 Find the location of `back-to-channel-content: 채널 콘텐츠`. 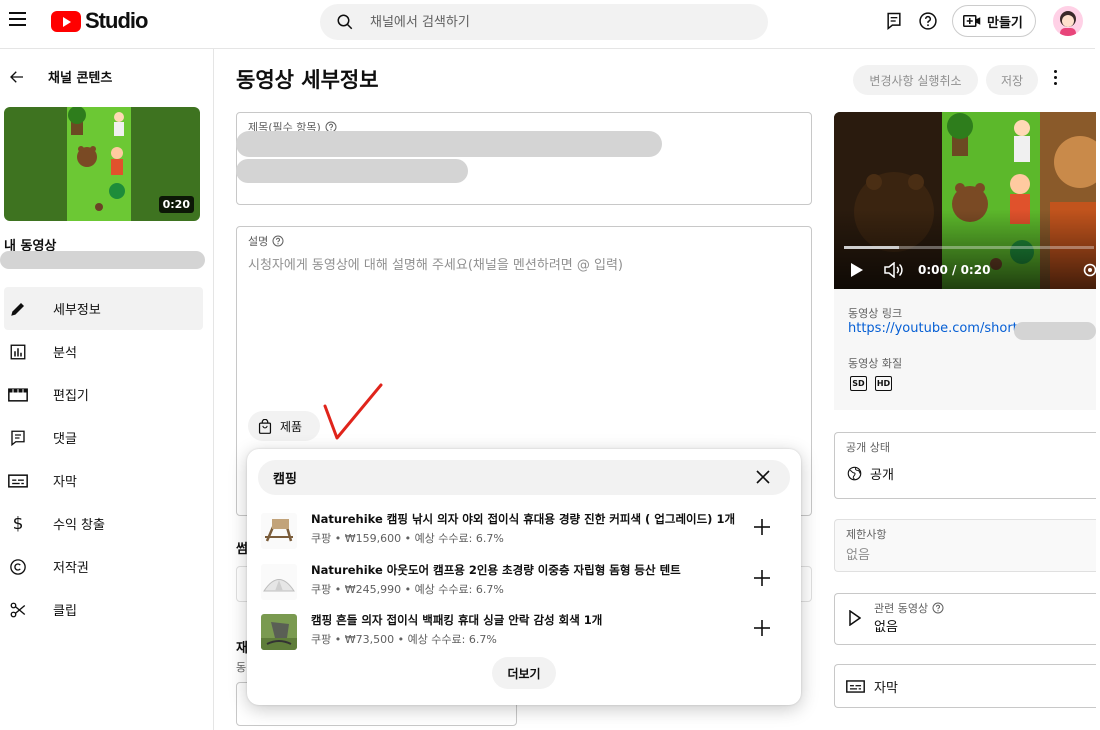

back-to-channel-content: 채널 콘텐츠 is located at coordinates (60, 76).